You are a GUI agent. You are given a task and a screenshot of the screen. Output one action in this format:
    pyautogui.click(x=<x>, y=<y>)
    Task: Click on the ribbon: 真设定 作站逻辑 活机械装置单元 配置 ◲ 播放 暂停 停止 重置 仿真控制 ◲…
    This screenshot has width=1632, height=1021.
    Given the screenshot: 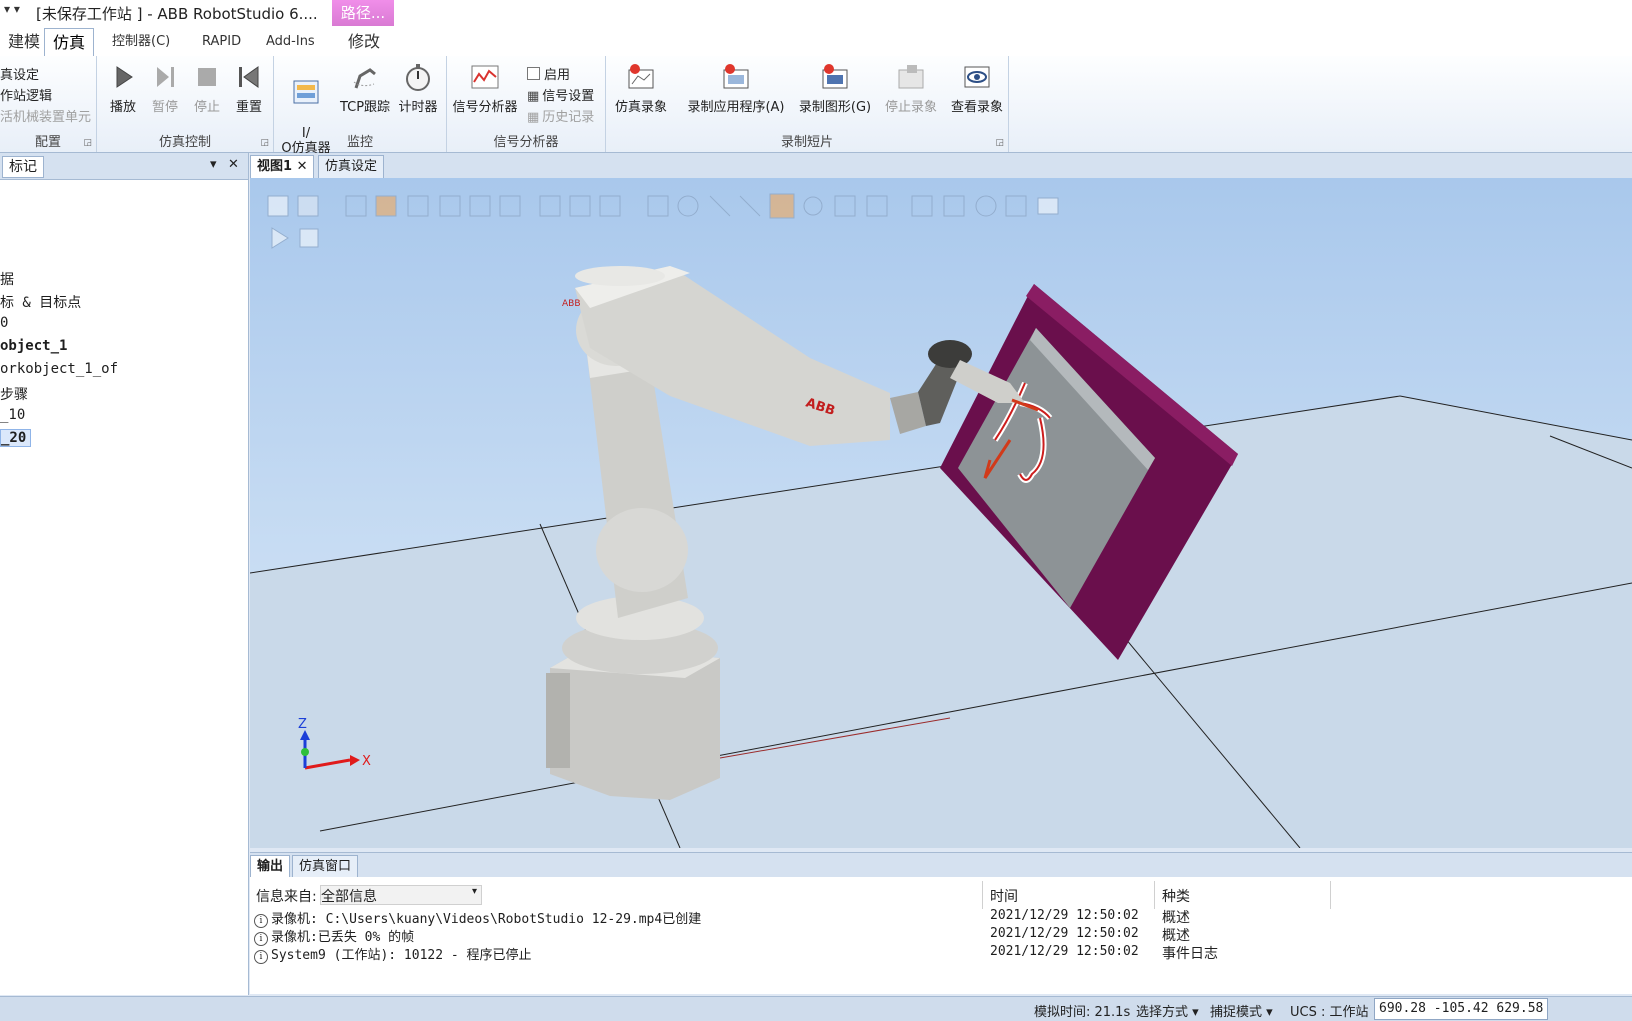 What is the action you would take?
    pyautogui.click(x=816, y=106)
    